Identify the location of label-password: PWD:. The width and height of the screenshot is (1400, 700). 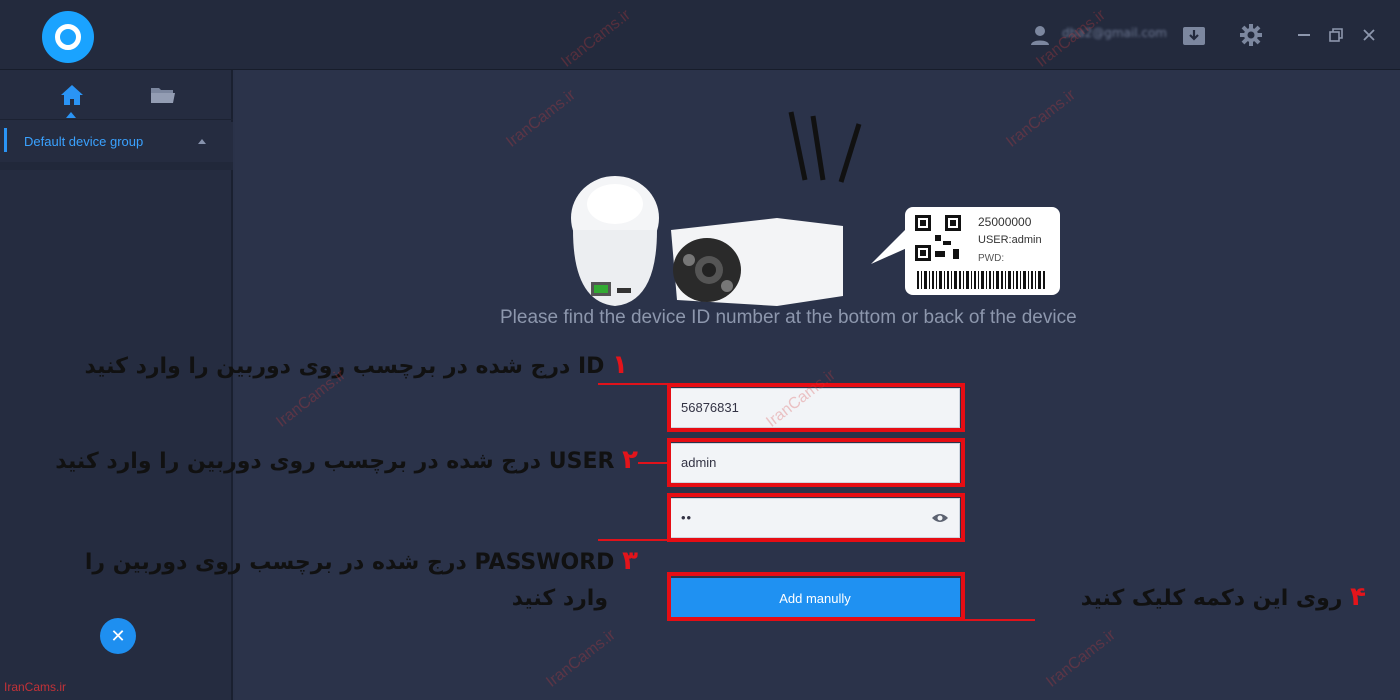
(991, 258).